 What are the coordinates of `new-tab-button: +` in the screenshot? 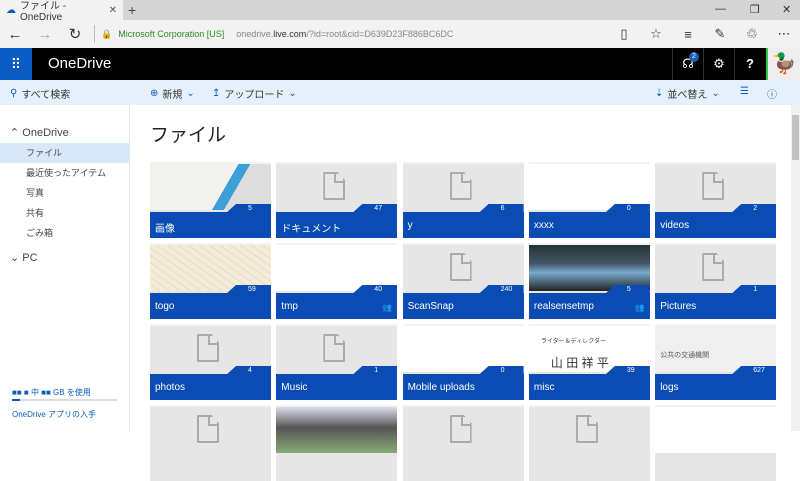 It's located at (132, 10).